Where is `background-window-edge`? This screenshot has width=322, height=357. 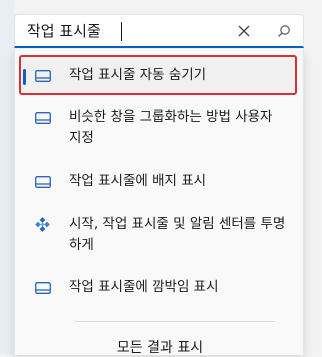
background-window-edge is located at coordinates (7, 177).